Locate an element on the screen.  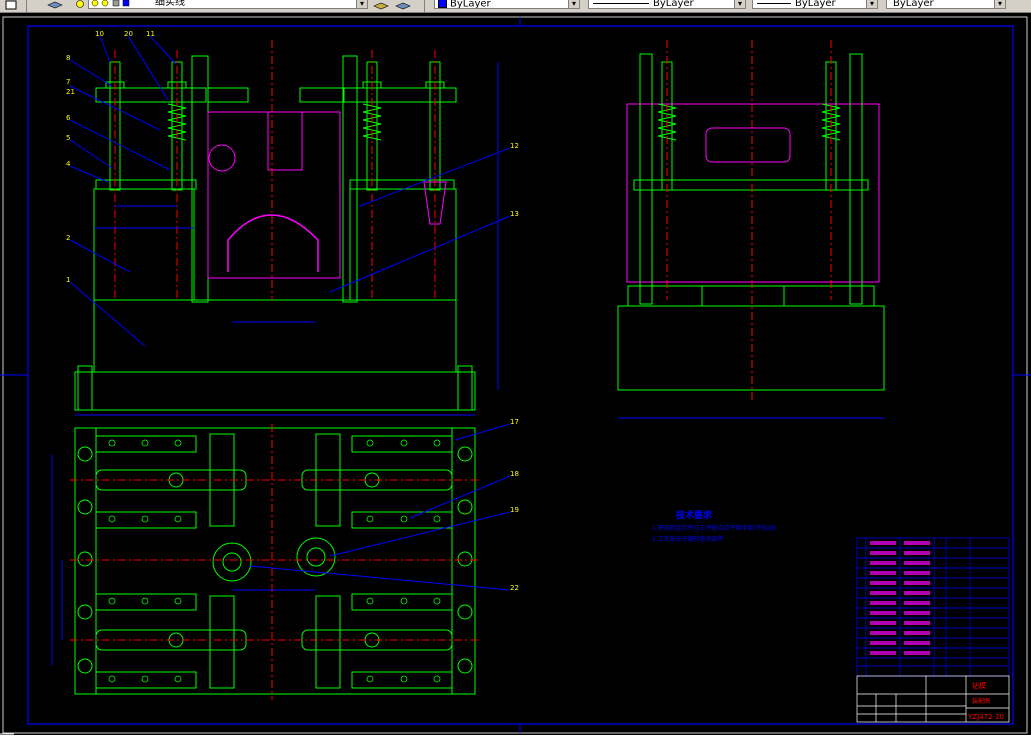
lineweight-dropdown: ByLayer ▾ is located at coordinates (815, 4).